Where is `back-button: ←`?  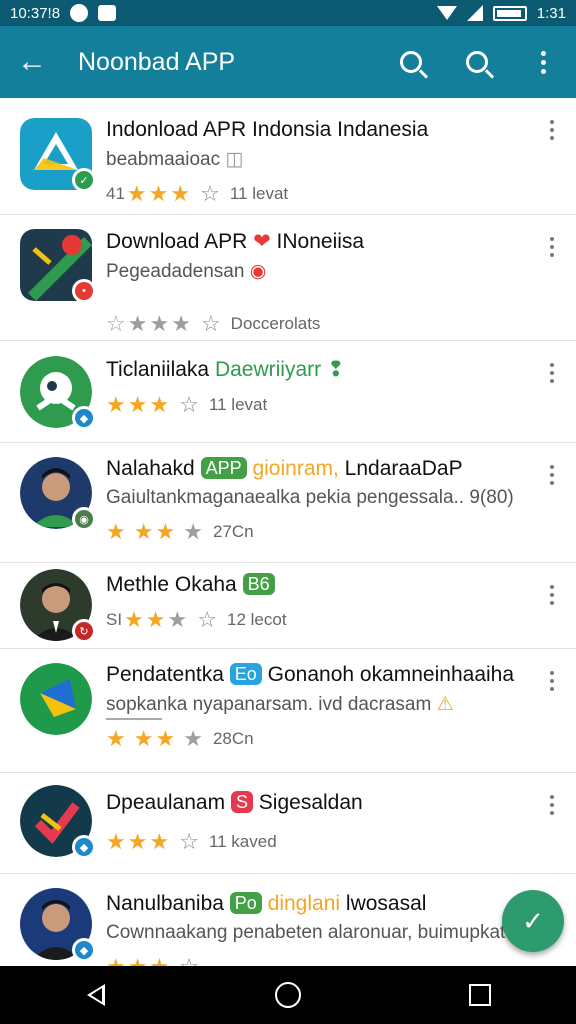 back-button: ← is located at coordinates (32, 62).